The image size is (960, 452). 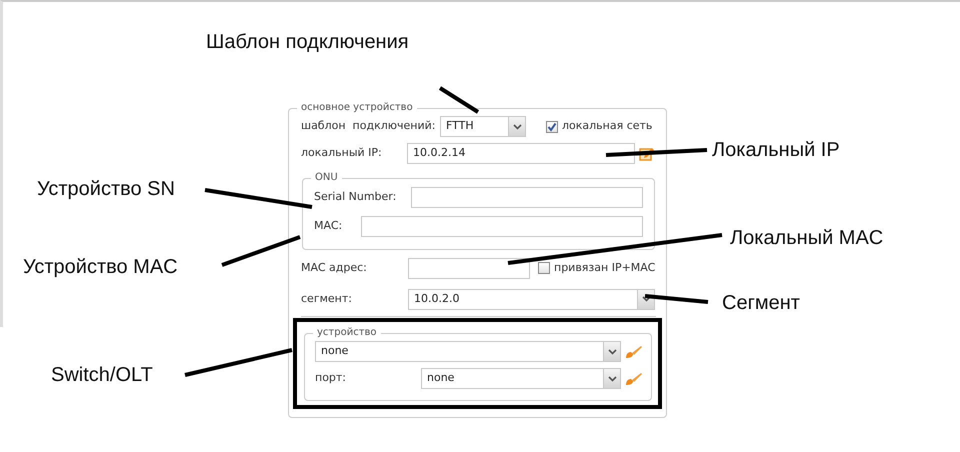 What do you see at coordinates (605, 268) in the screenshot?
I see `checkbox-label: привязан IP+MAC` at bounding box center [605, 268].